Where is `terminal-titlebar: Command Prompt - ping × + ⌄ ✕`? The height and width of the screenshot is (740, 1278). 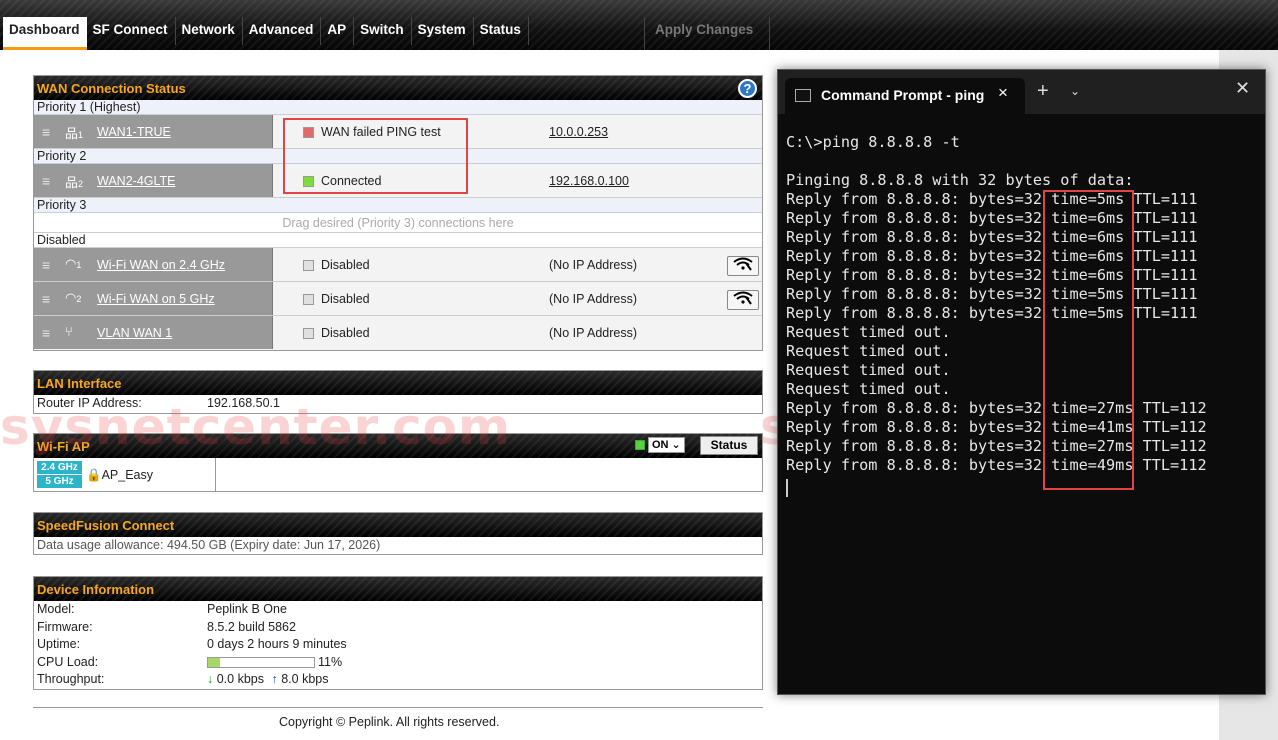
terminal-titlebar: Command Prompt - ping × + ⌄ ✕ is located at coordinates (1021, 92).